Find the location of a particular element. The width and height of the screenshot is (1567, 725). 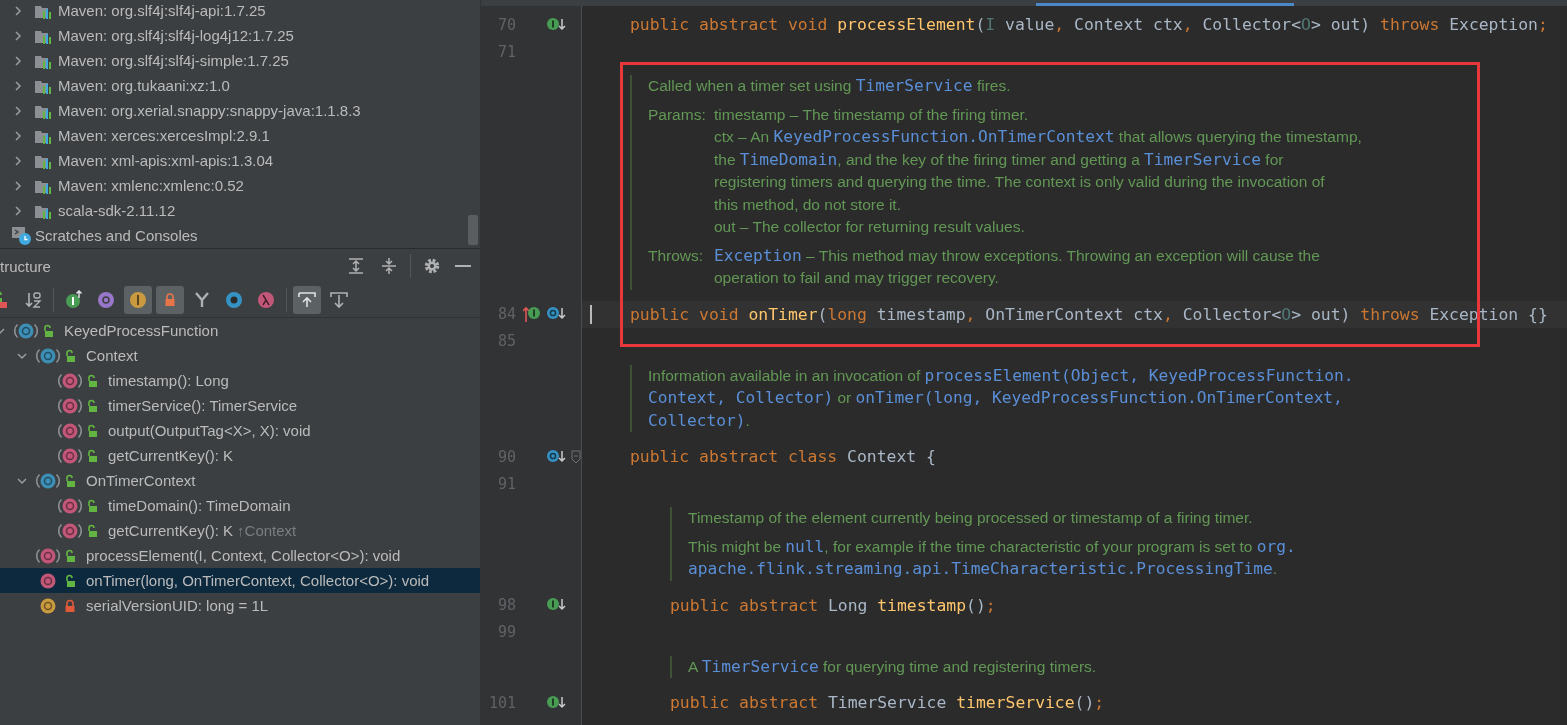

doc-text: Information available in an invocation of processElement(Object, KeyedProcessFunction. is located at coordinates (1001, 375).